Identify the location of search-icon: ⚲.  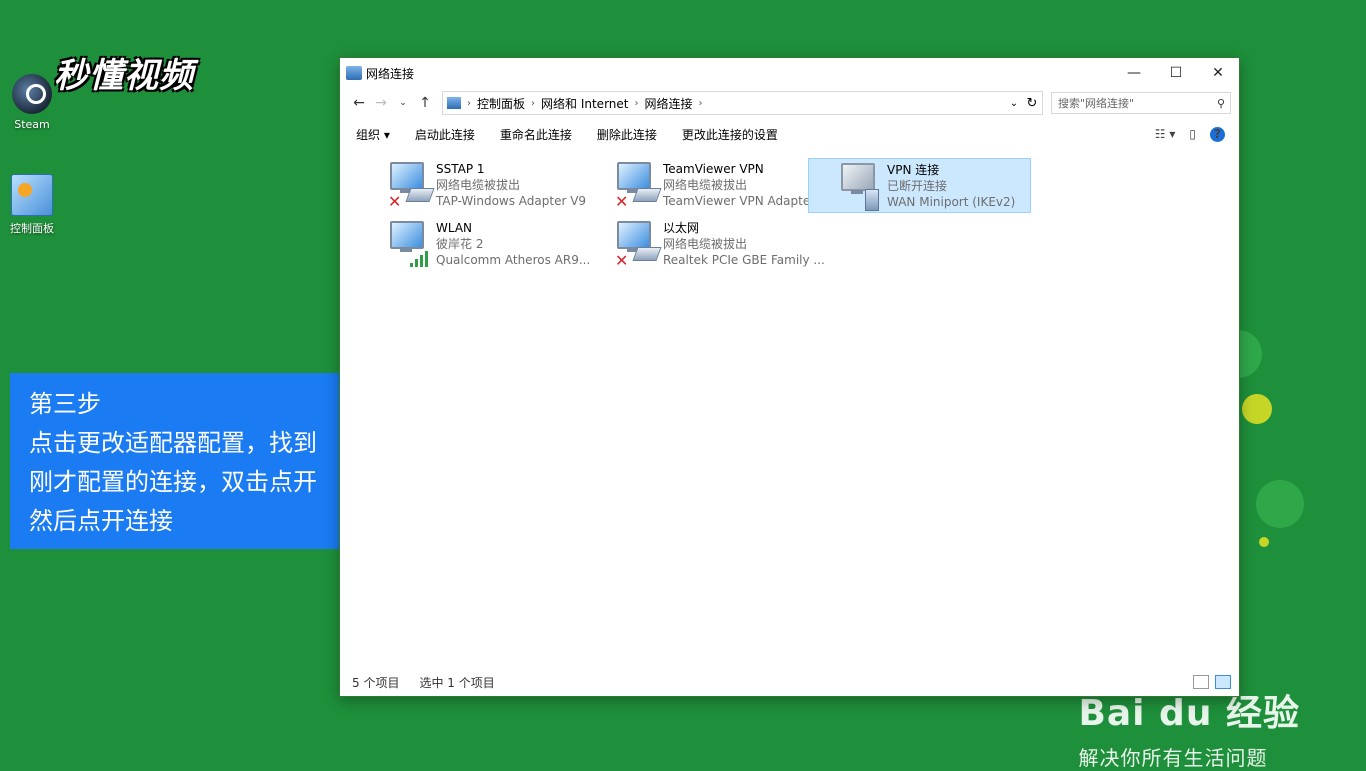
(1221, 103).